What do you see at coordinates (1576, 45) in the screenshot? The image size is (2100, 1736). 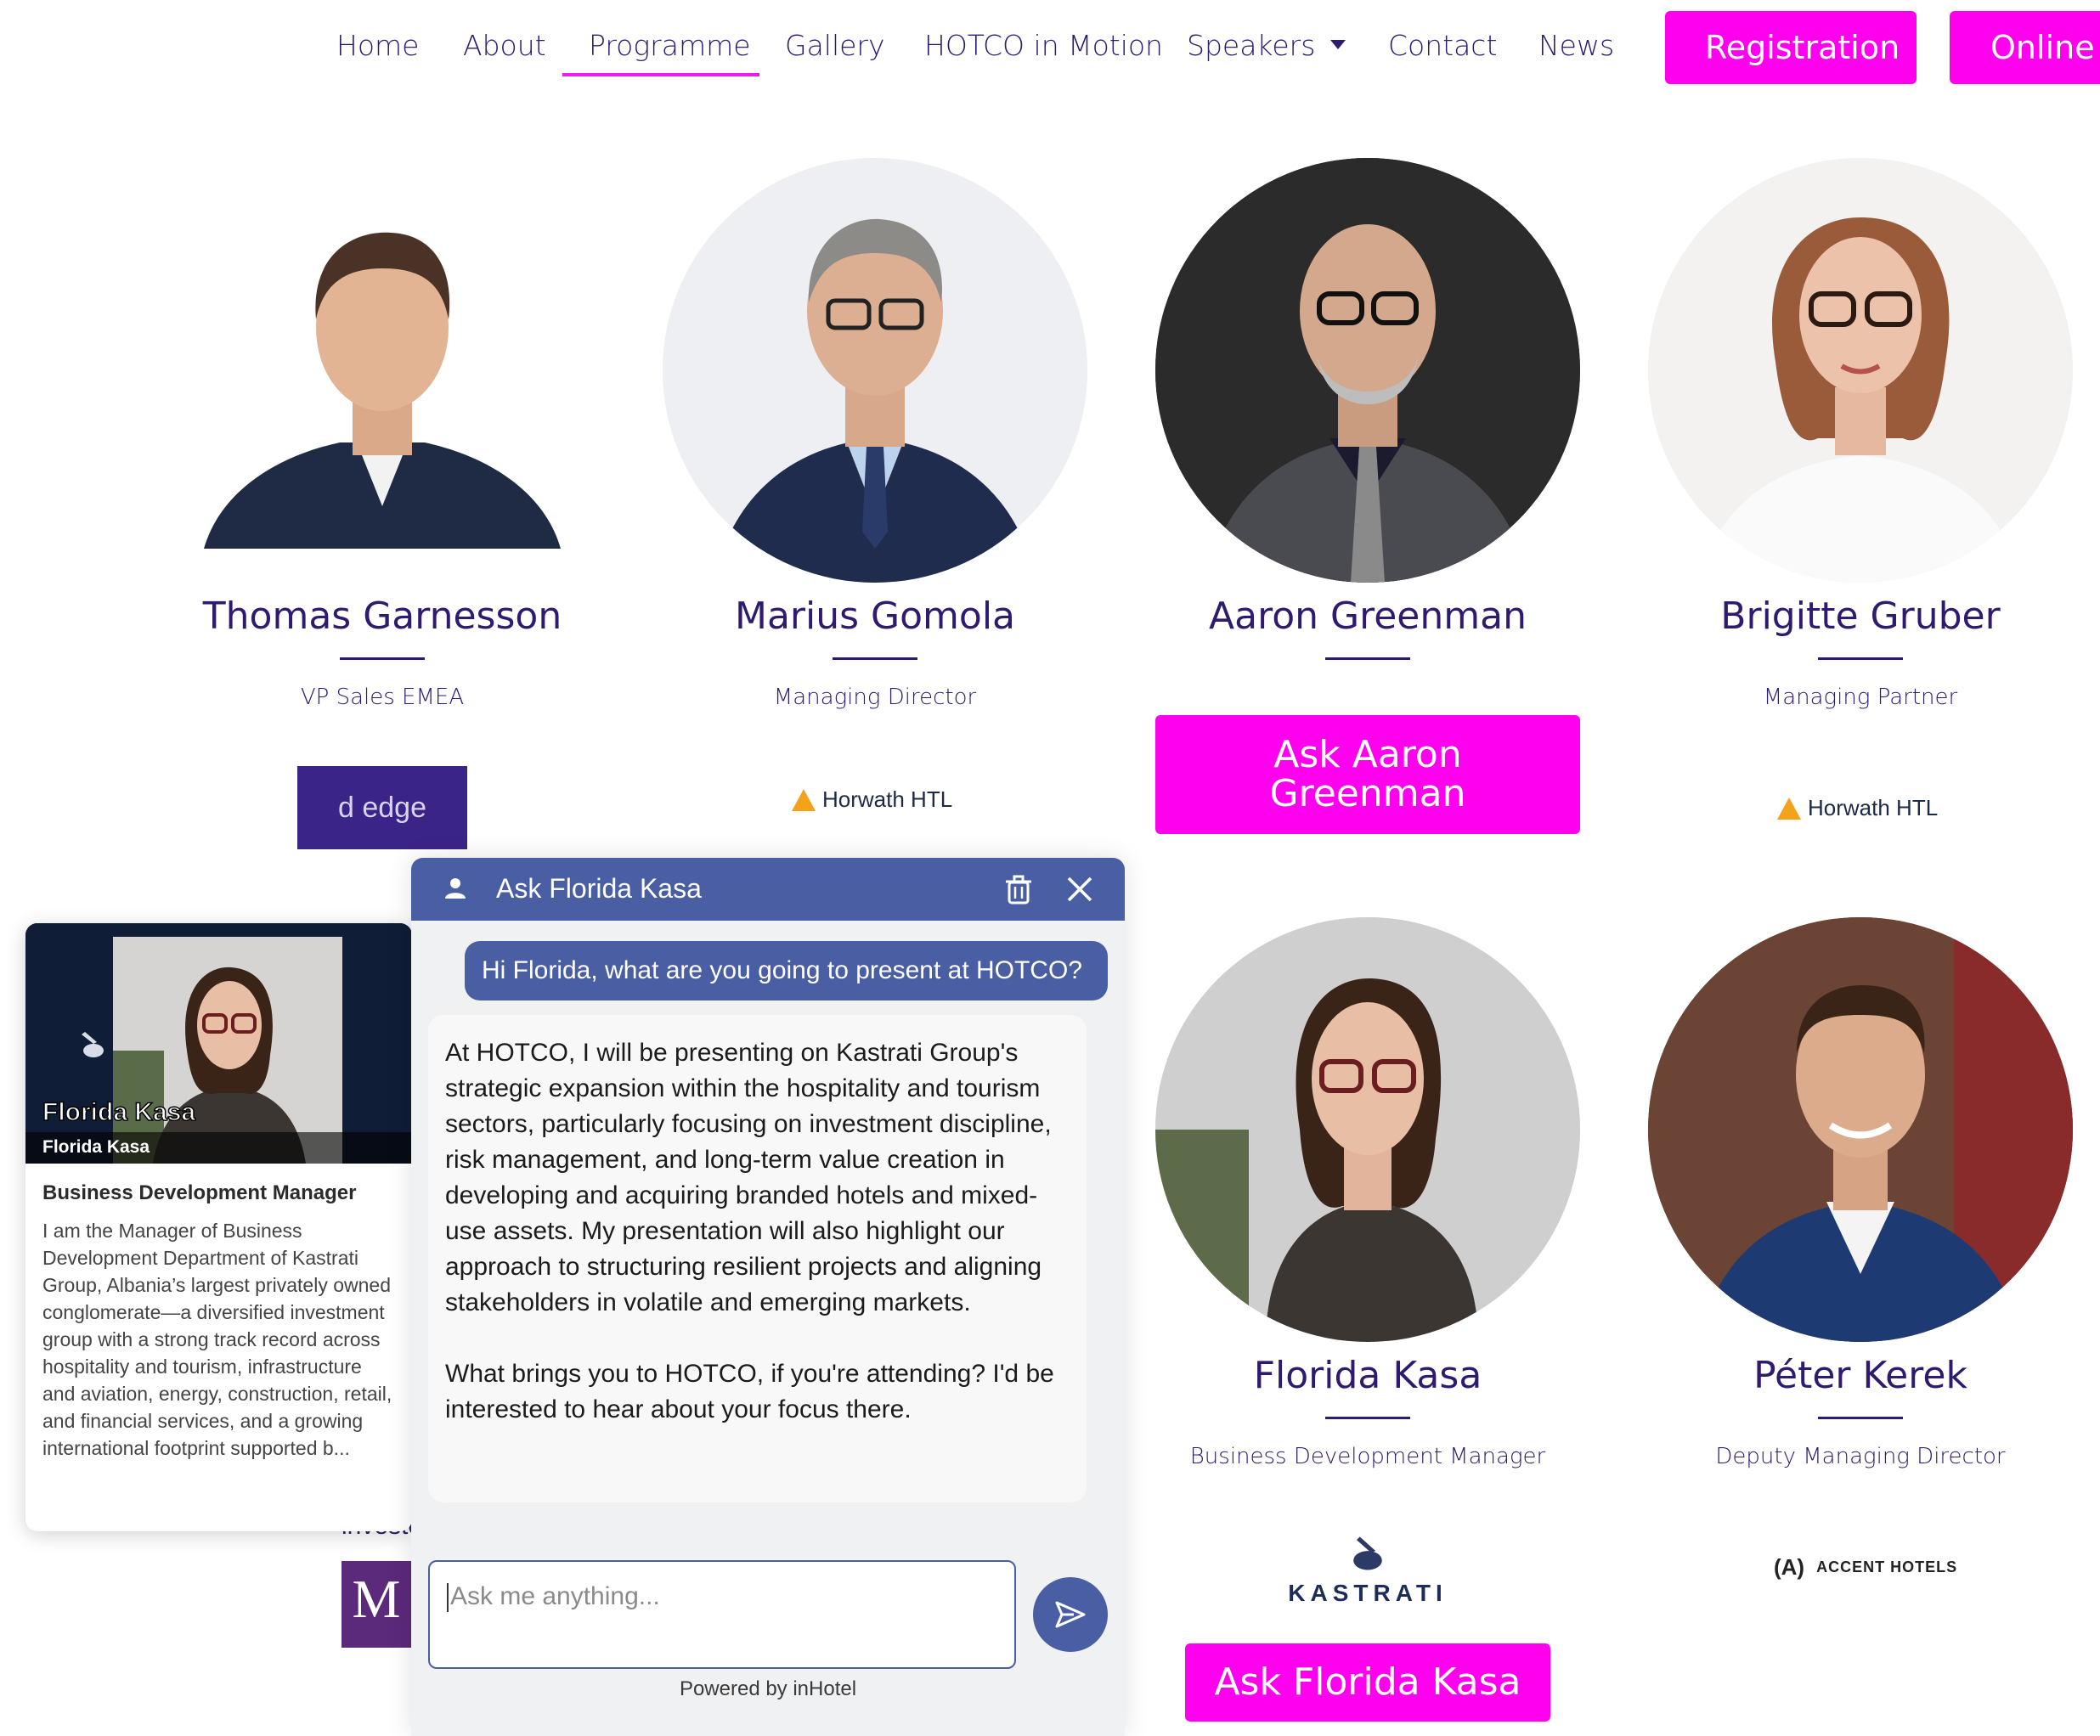 I see `nav-news: News` at bounding box center [1576, 45].